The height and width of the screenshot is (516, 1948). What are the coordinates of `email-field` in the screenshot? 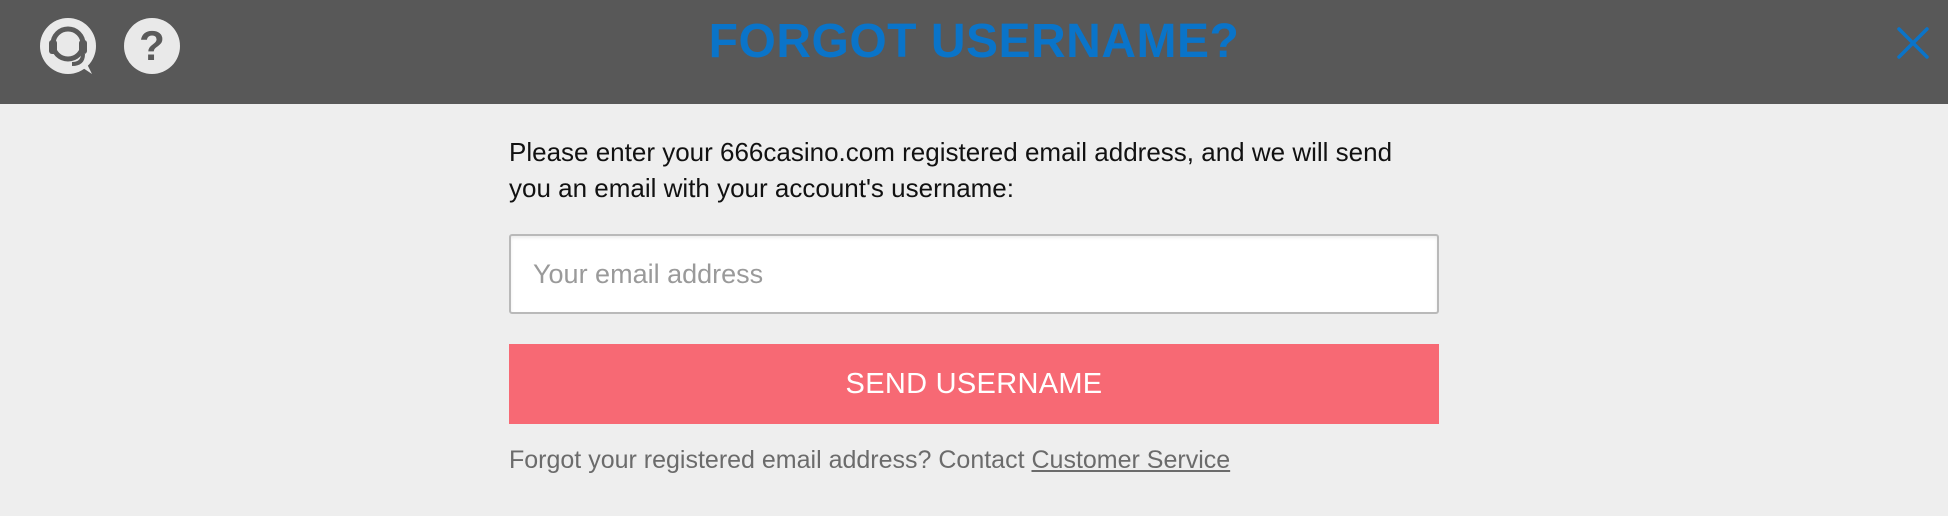 It's located at (974, 274).